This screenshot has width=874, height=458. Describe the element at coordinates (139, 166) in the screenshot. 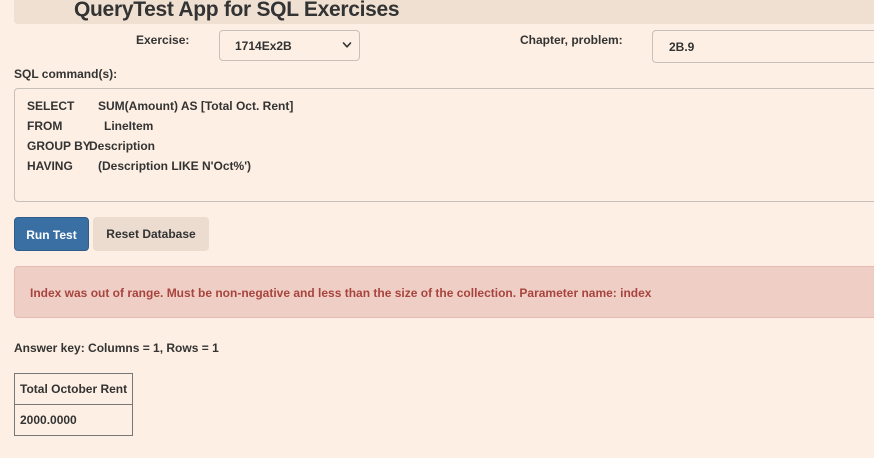

I see `sql-line: HAVING (Description LIKE N'Oct%')` at that location.